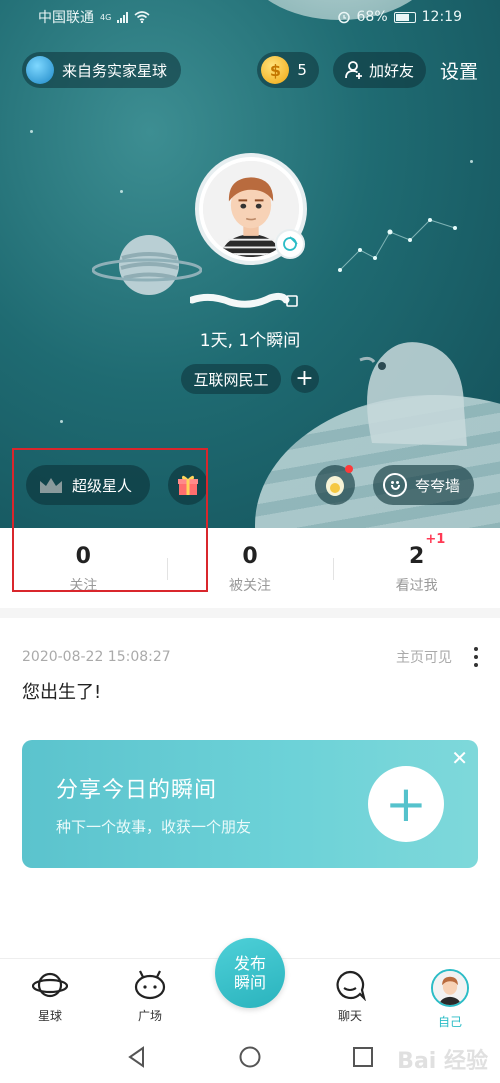  Describe the element at coordinates (62, 692) in the screenshot. I see `post-body: 您出生了!` at that location.